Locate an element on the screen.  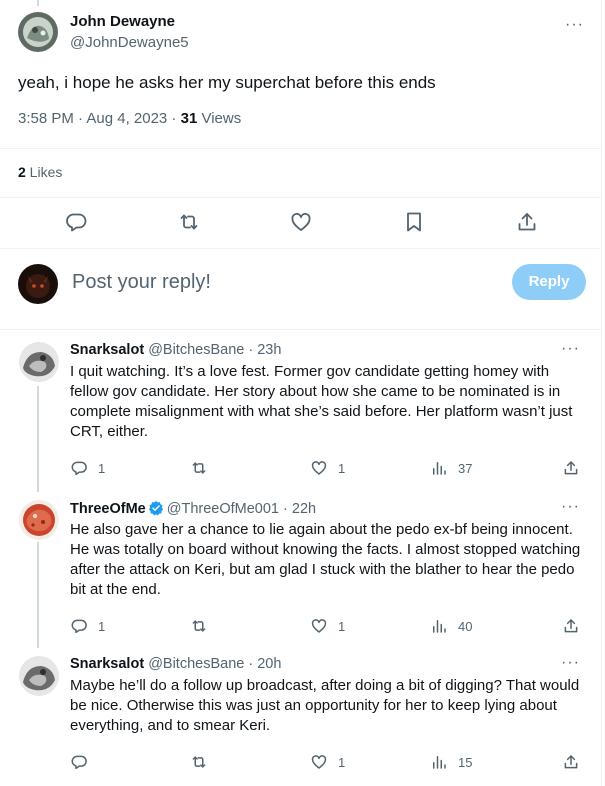
current-user-avatar is located at coordinates (38, 284).